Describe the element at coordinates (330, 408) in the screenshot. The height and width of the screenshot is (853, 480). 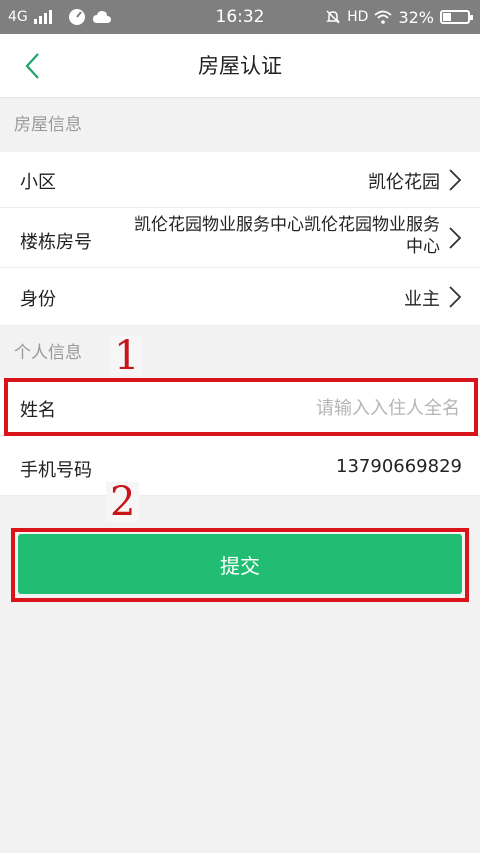
I see `name-input` at that location.